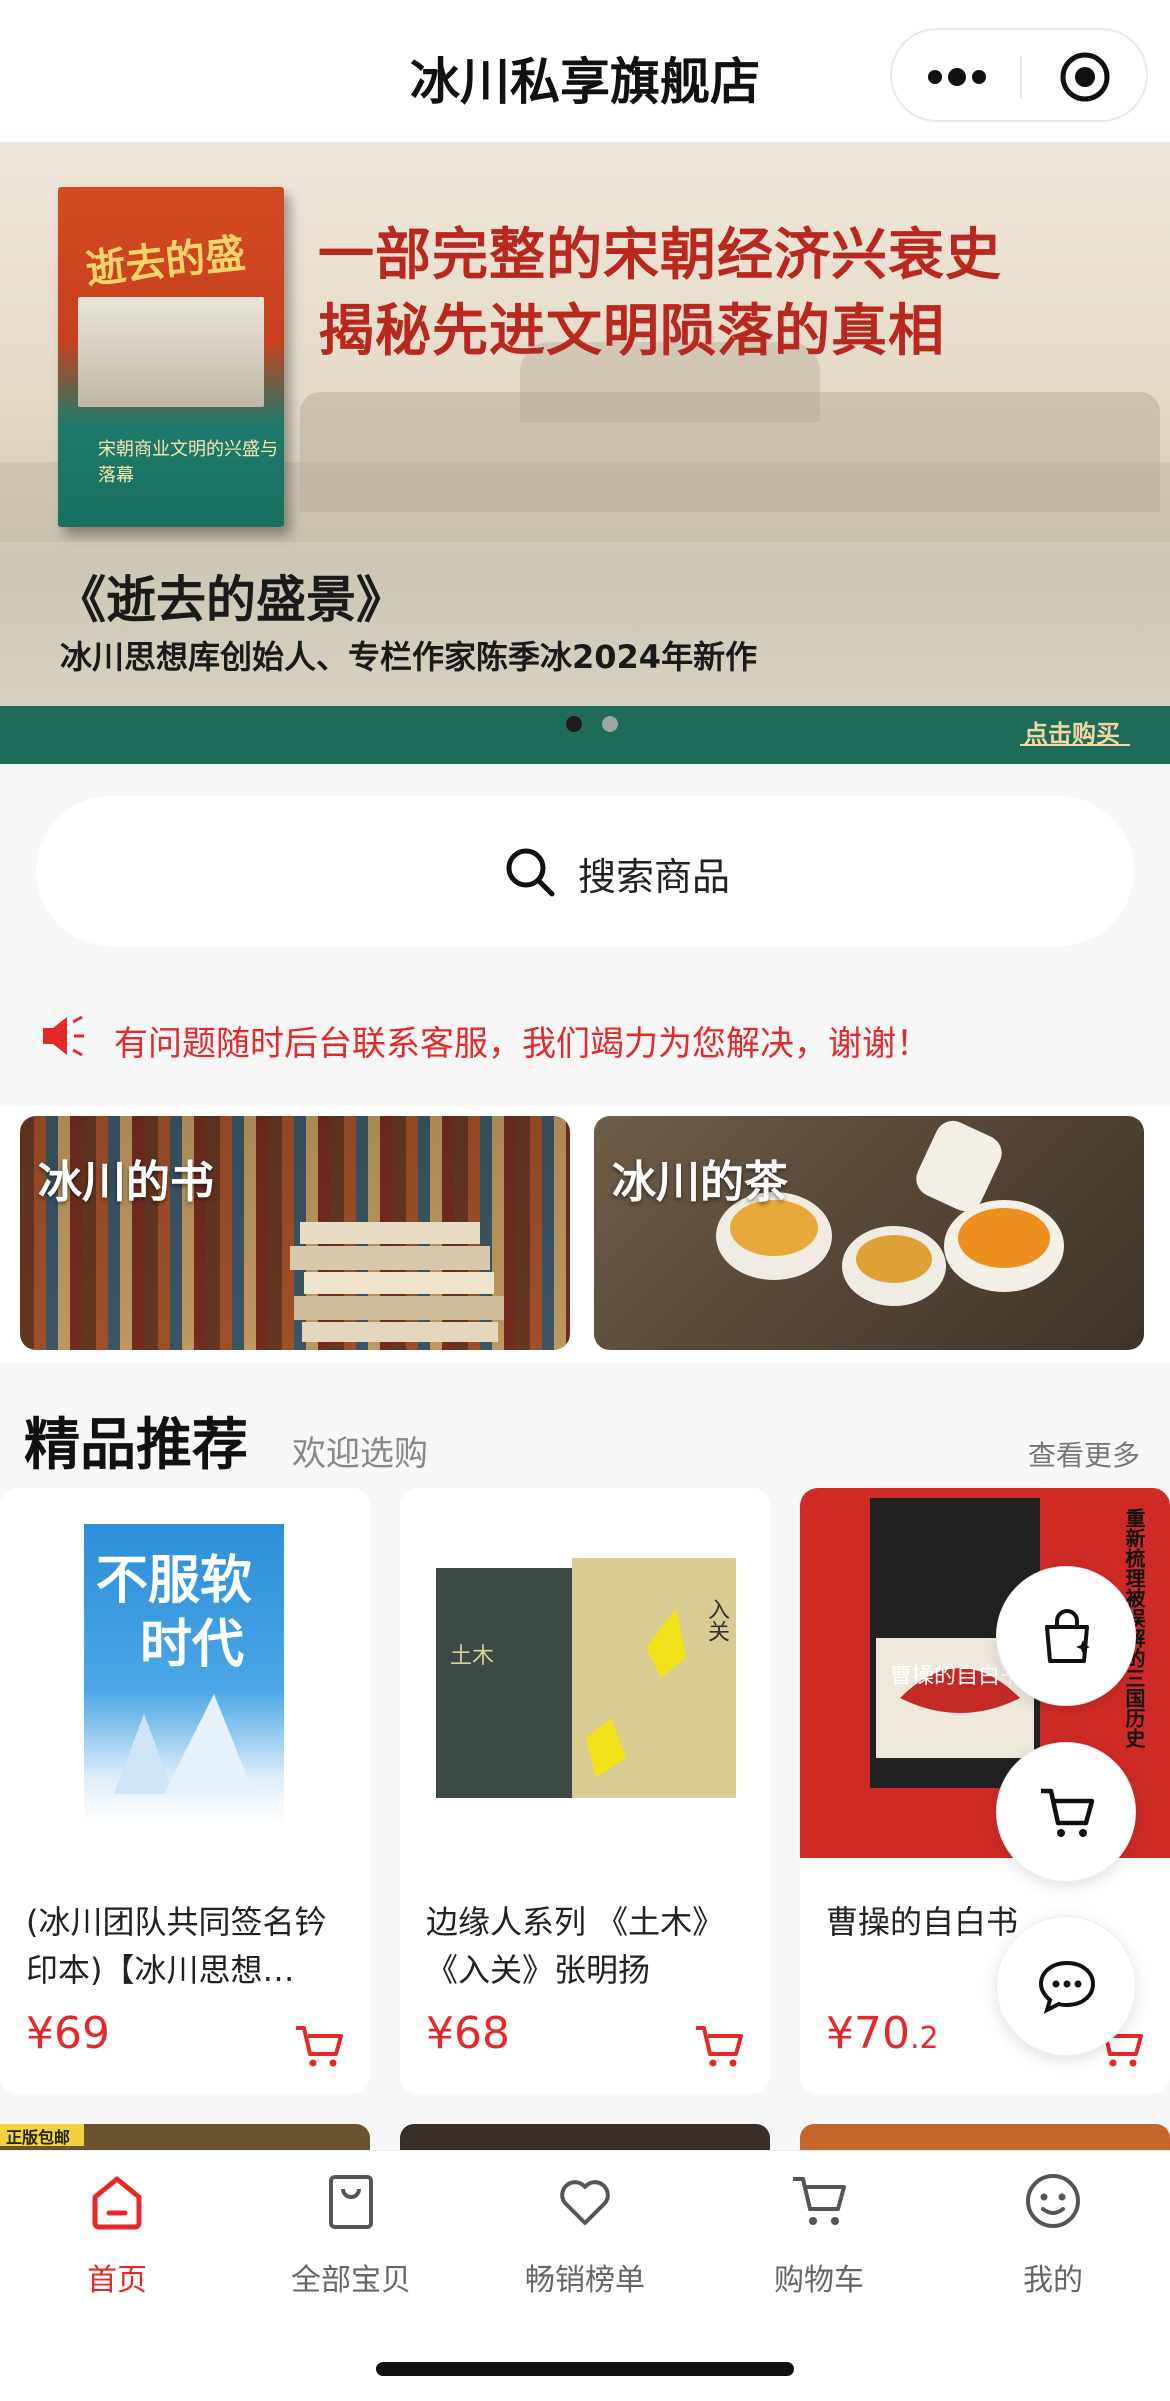  Describe the element at coordinates (522, 1044) in the screenshot. I see `notice-text: 有问题随时后台联系客服，我们竭力为您解决，谢谢！` at that location.